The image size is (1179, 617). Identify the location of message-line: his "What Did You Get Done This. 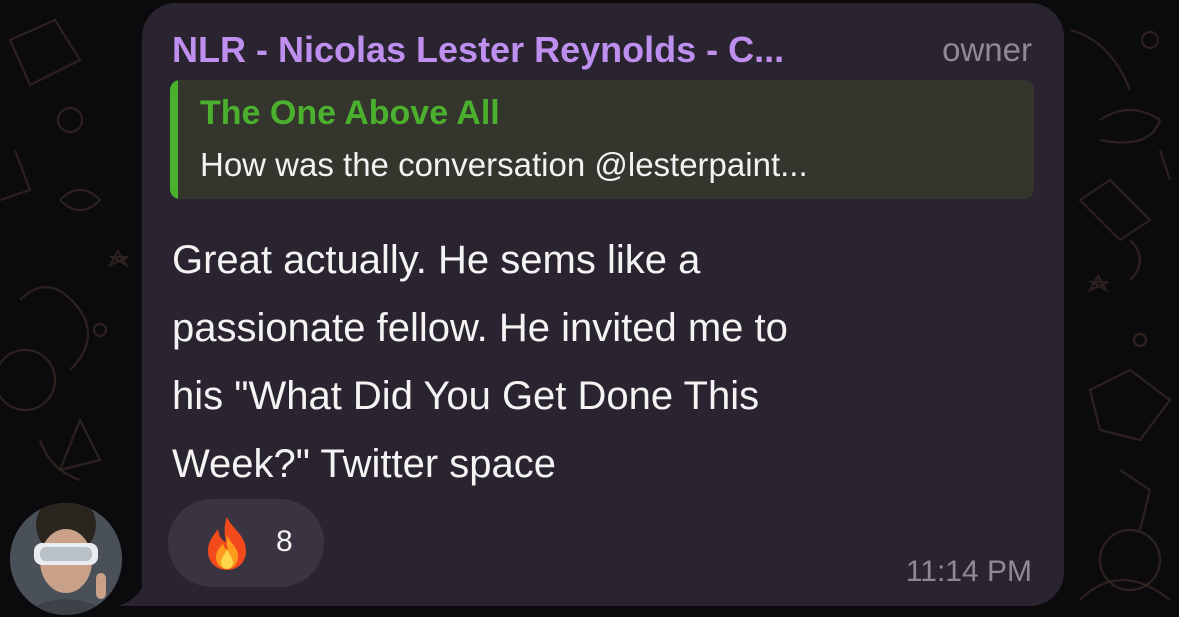
(466, 396).